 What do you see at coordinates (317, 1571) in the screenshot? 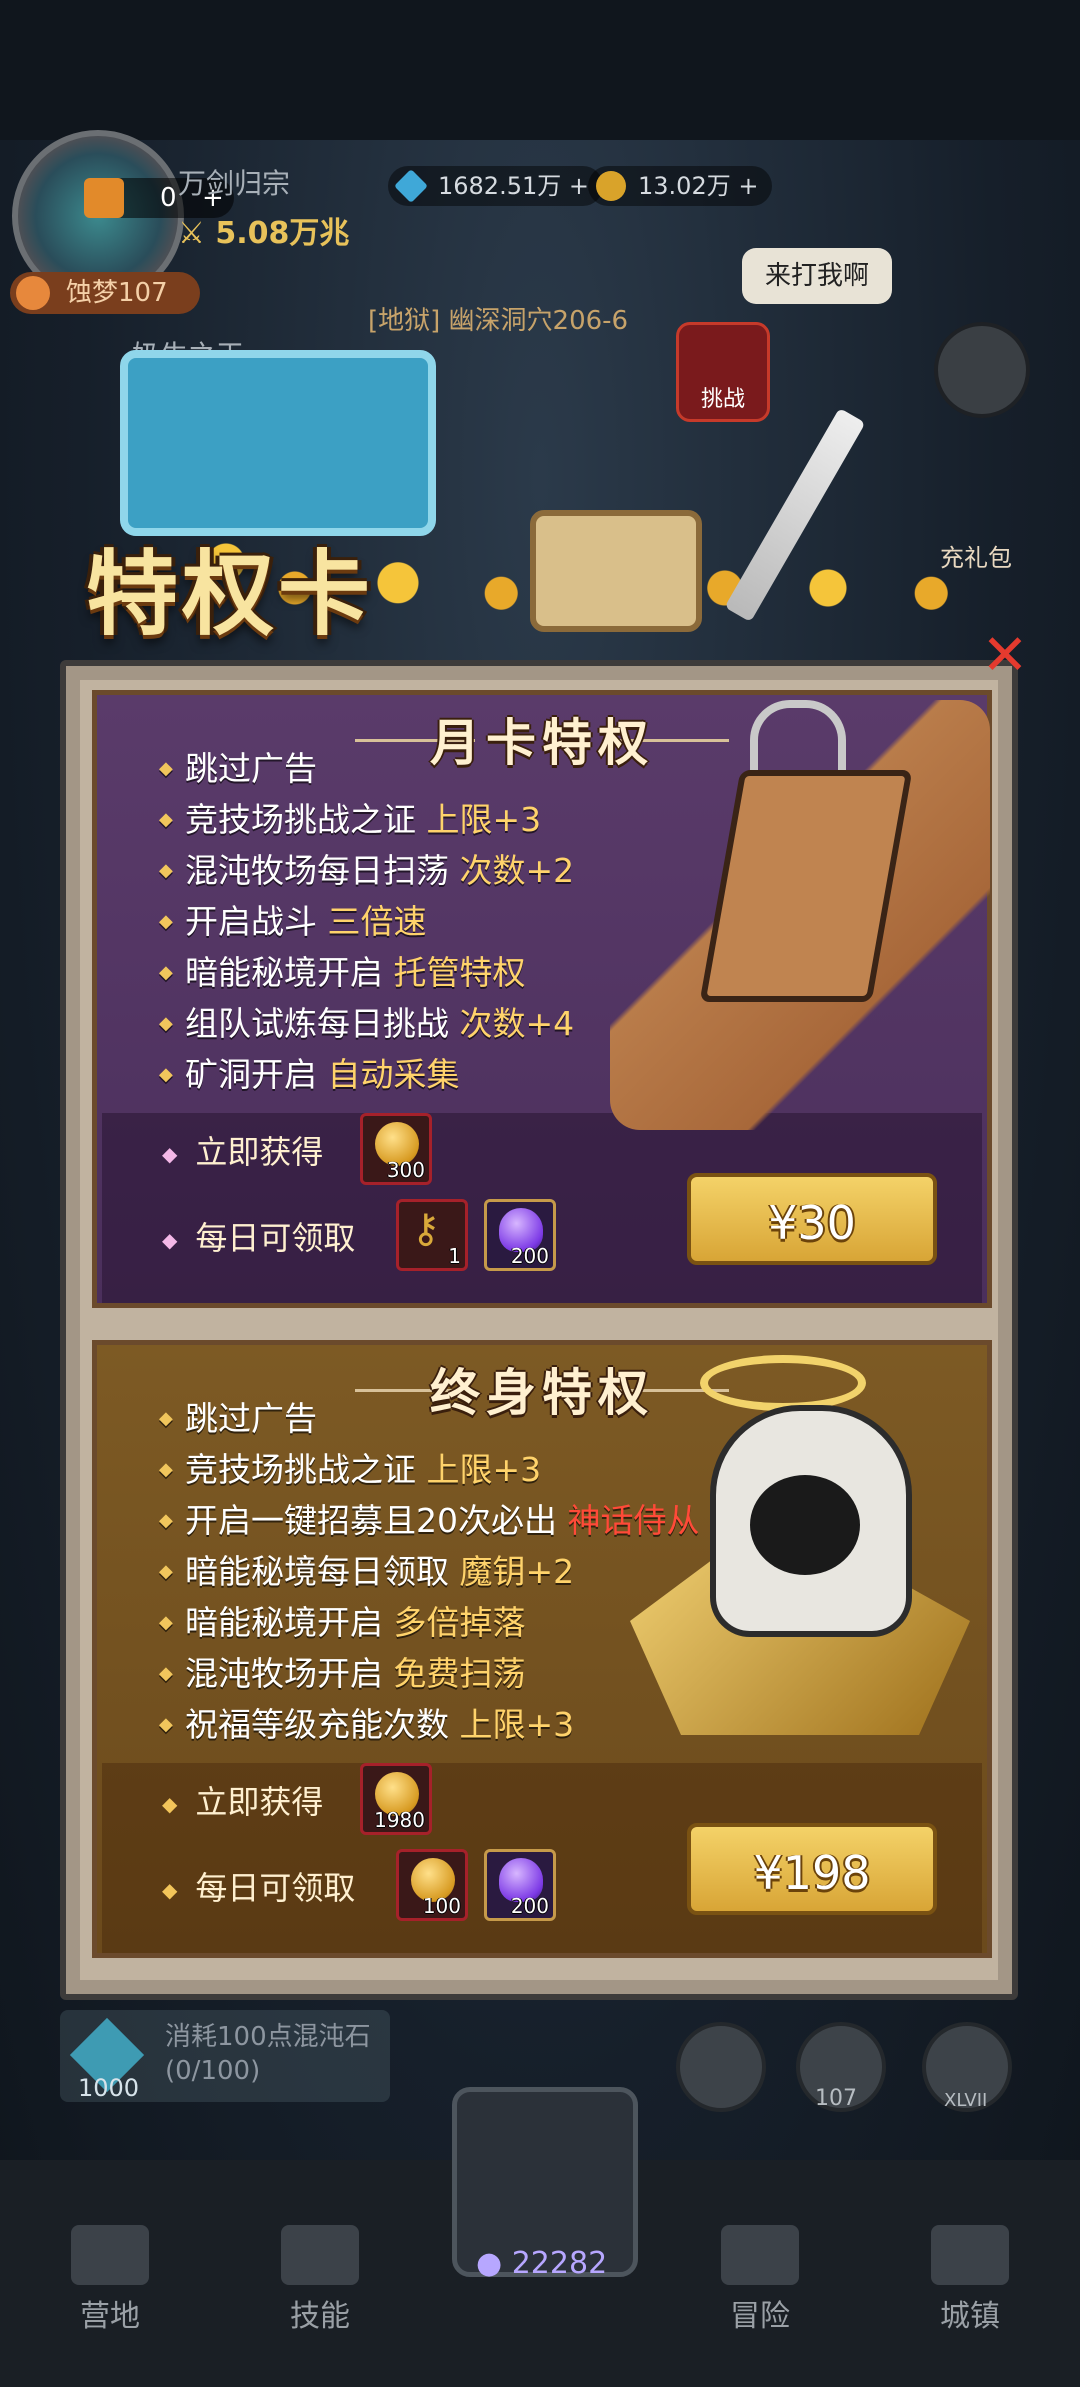
I see `perk-text: 暗能秘境每日领取` at bounding box center [317, 1571].